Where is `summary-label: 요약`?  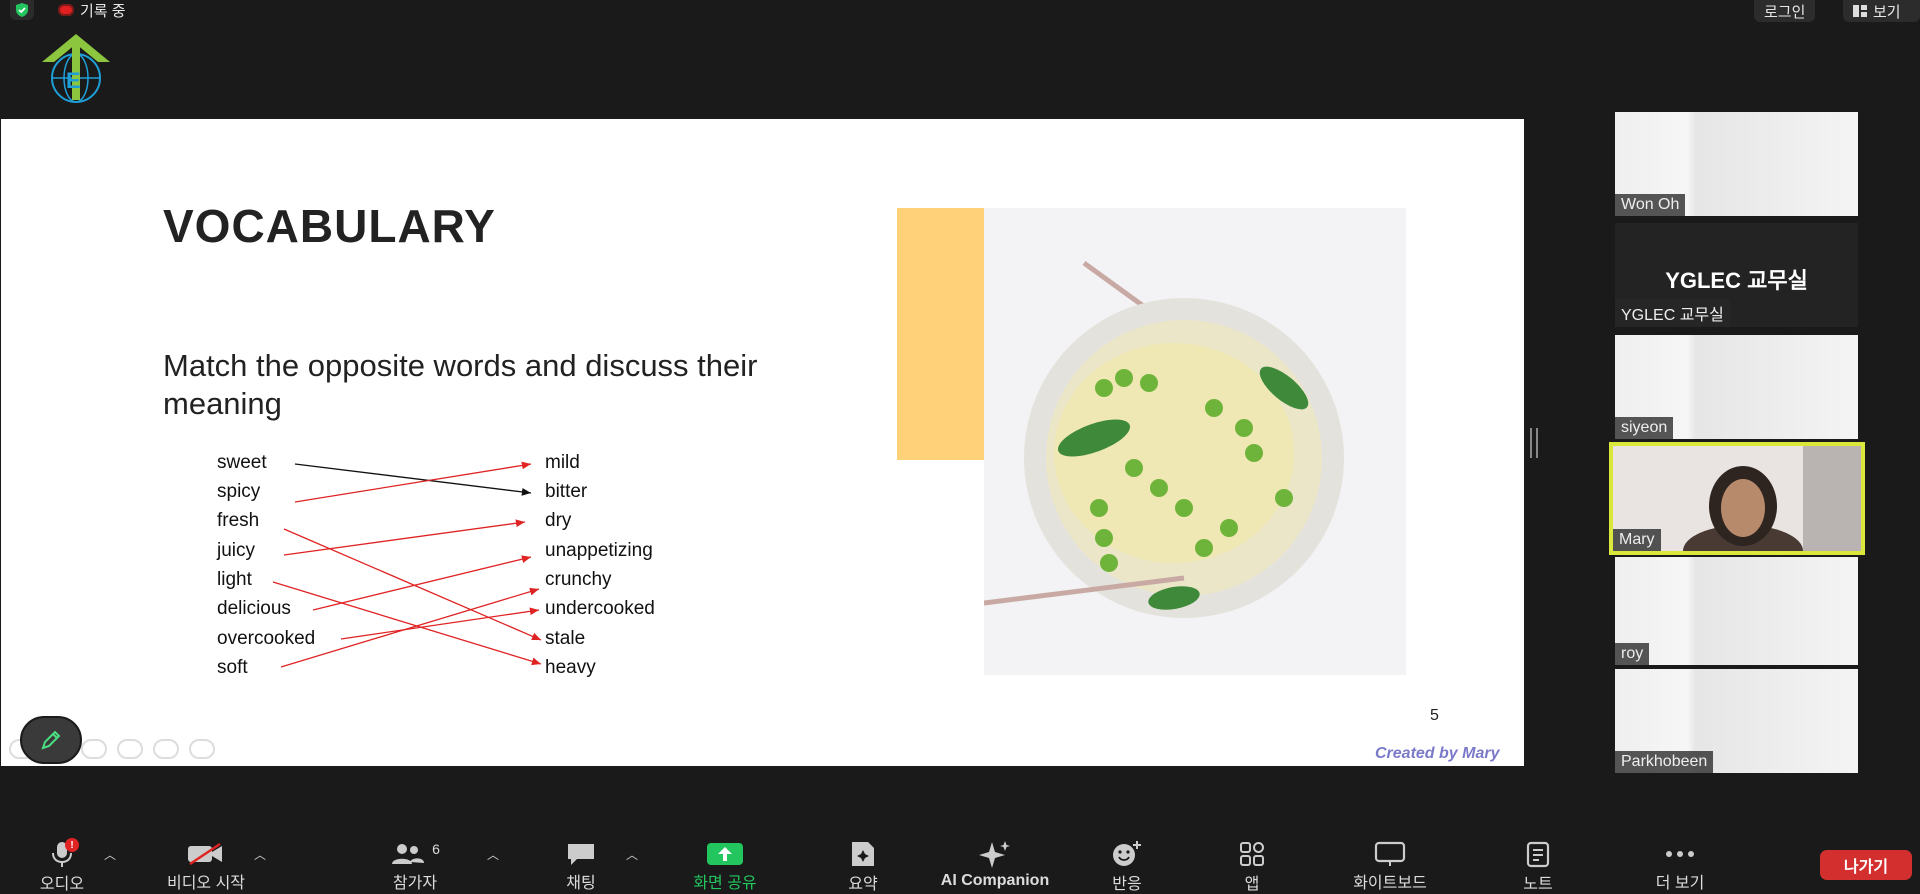 summary-label: 요약 is located at coordinates (863, 884).